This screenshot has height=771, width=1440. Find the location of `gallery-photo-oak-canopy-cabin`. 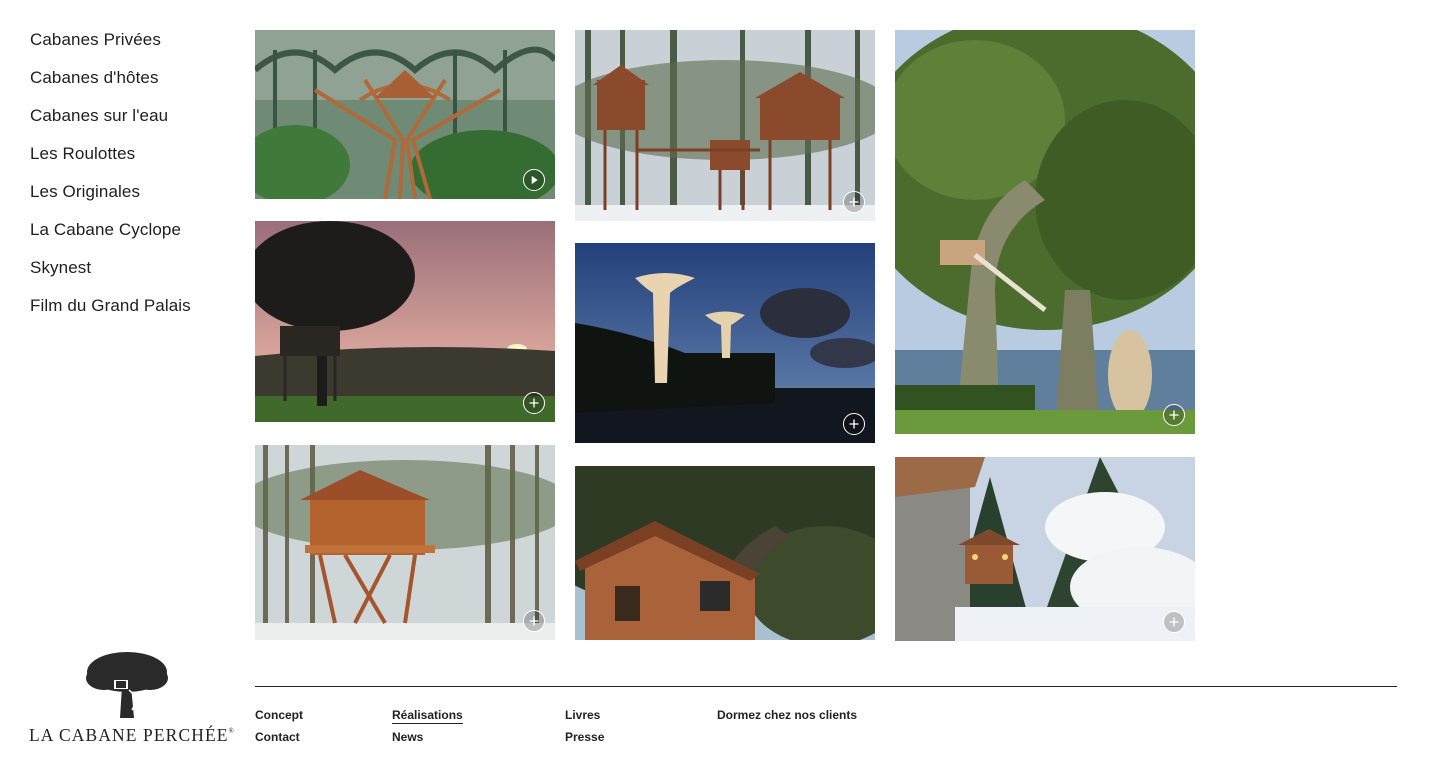

gallery-photo-oak-canopy-cabin is located at coordinates (725, 553).